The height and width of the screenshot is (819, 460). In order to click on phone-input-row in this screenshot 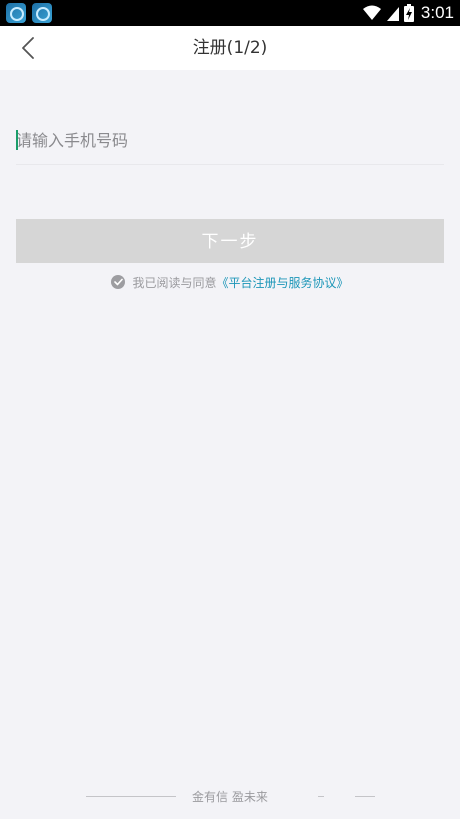, I will do `click(230, 140)`.